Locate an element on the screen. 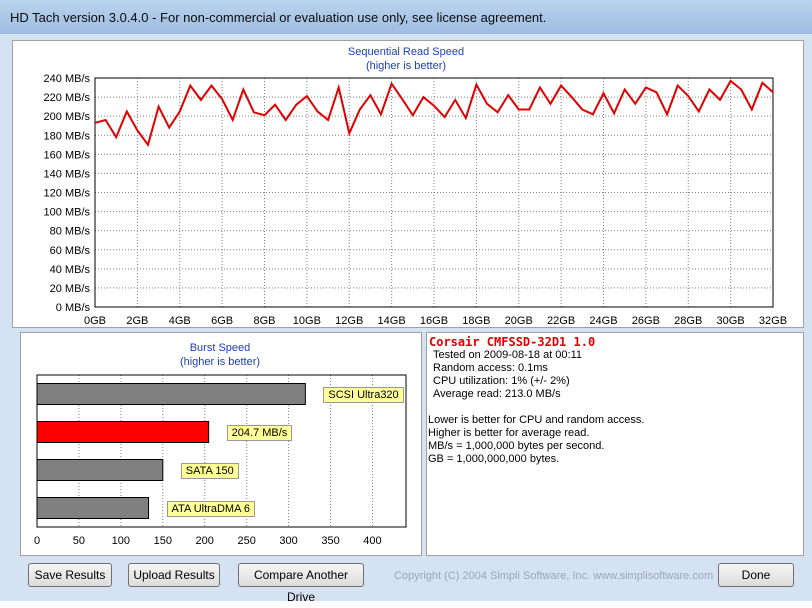 This screenshot has height=608, width=812. burst-chart-title: Burst Speed is located at coordinates (220, 348).